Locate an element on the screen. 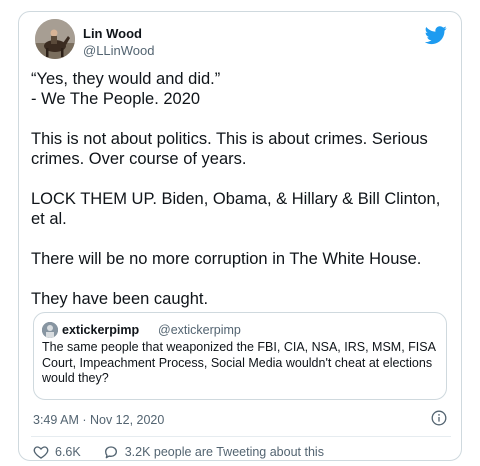 The height and width of the screenshot is (466, 480). tweet-actions: 6.6K 3.2K people are Tweeting about this is located at coordinates (178, 452).